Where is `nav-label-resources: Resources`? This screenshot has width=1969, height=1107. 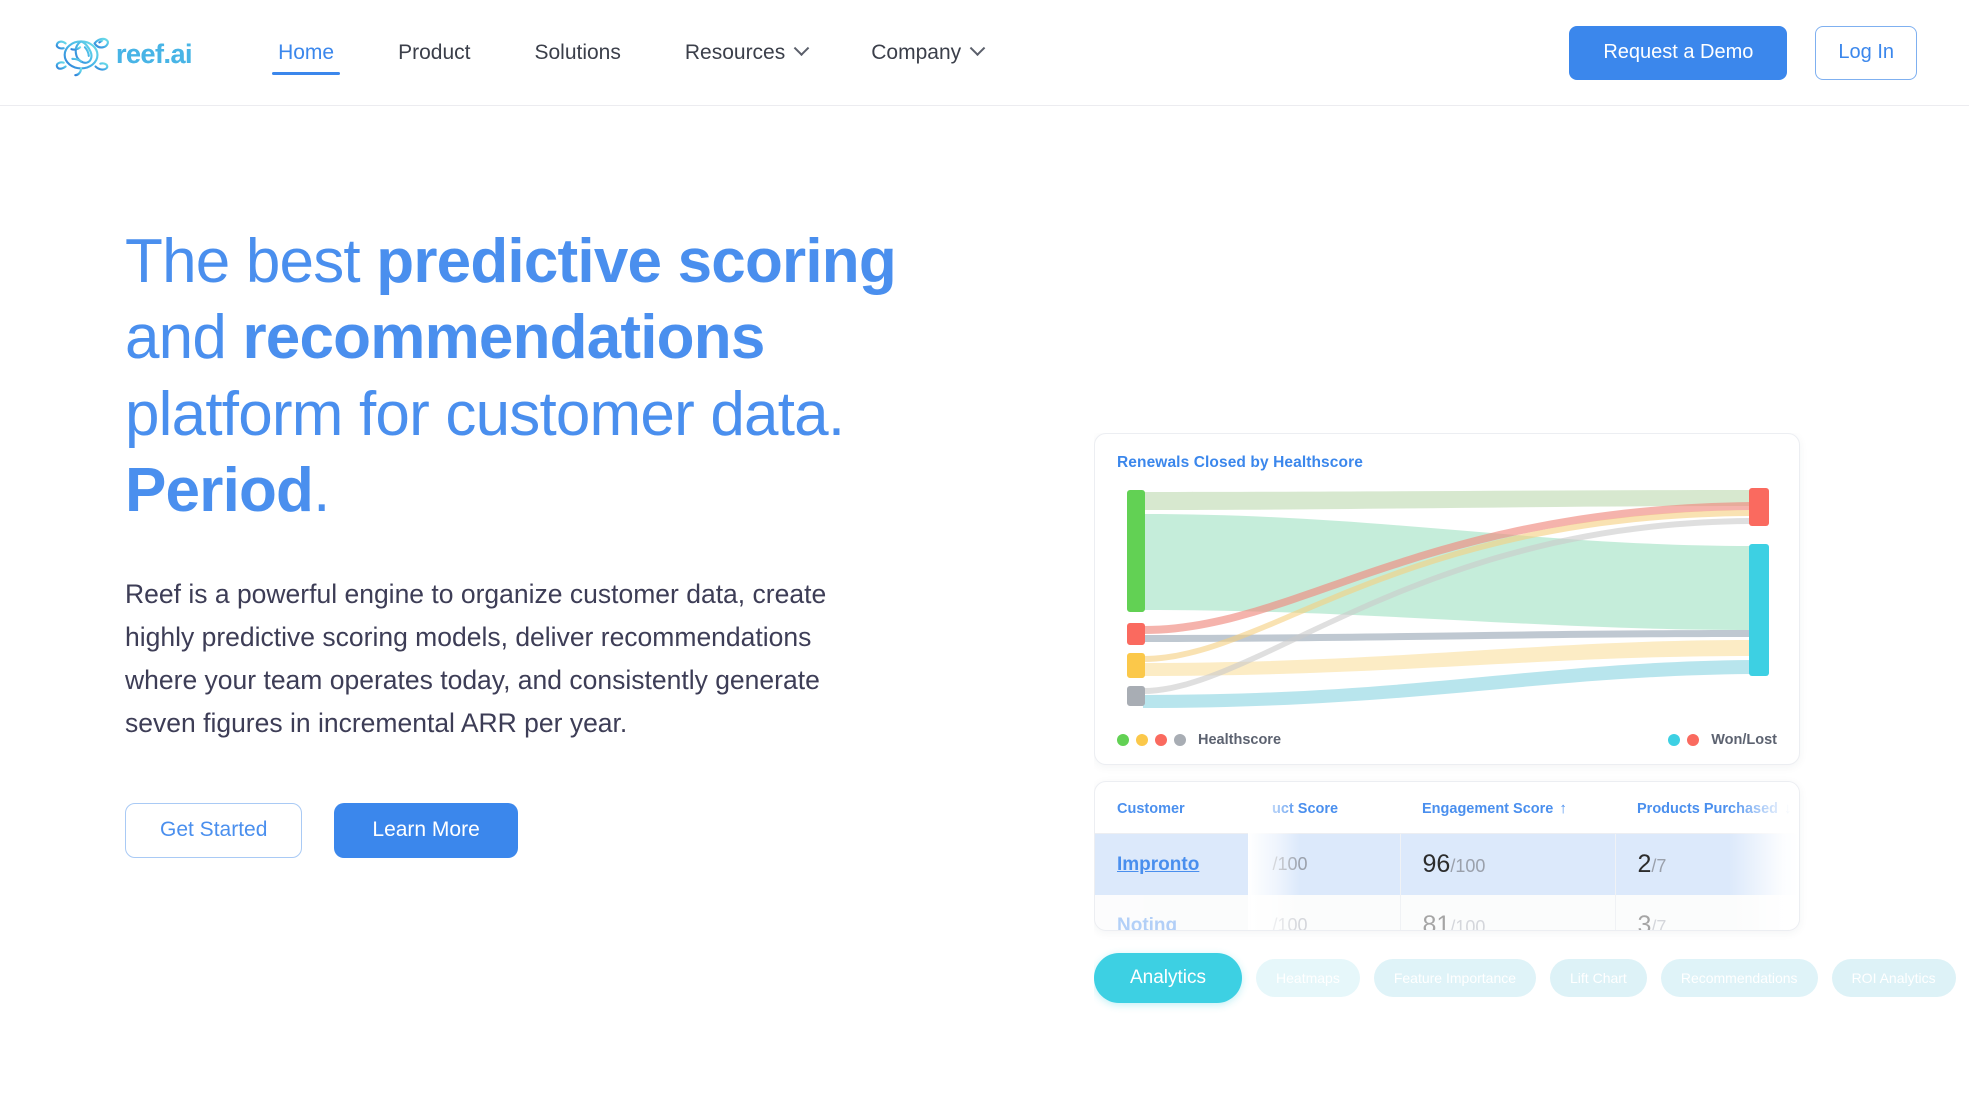
nav-label-resources: Resources is located at coordinates (735, 52).